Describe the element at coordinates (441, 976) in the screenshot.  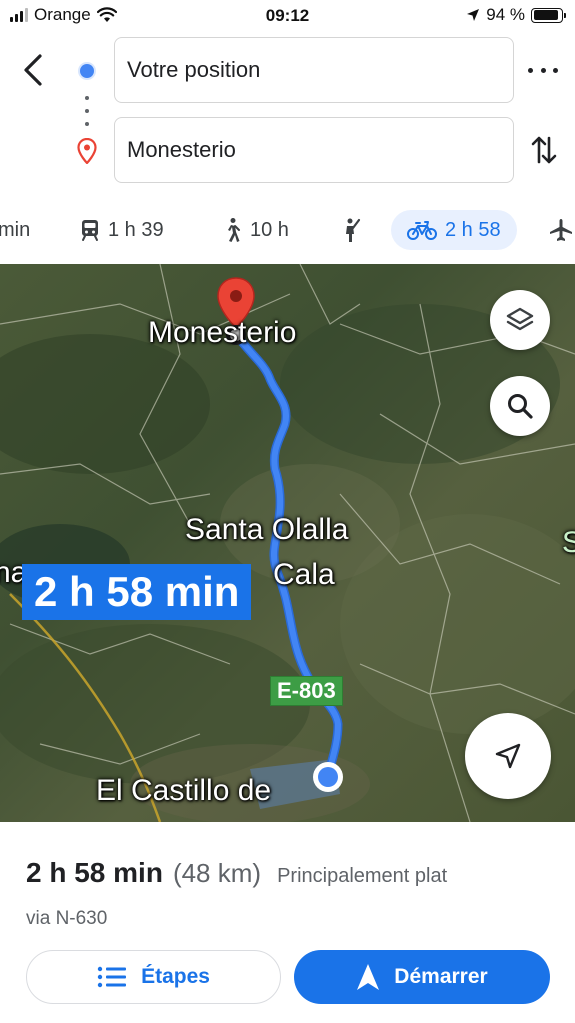
I see `start-button-label: Démarrer` at that location.